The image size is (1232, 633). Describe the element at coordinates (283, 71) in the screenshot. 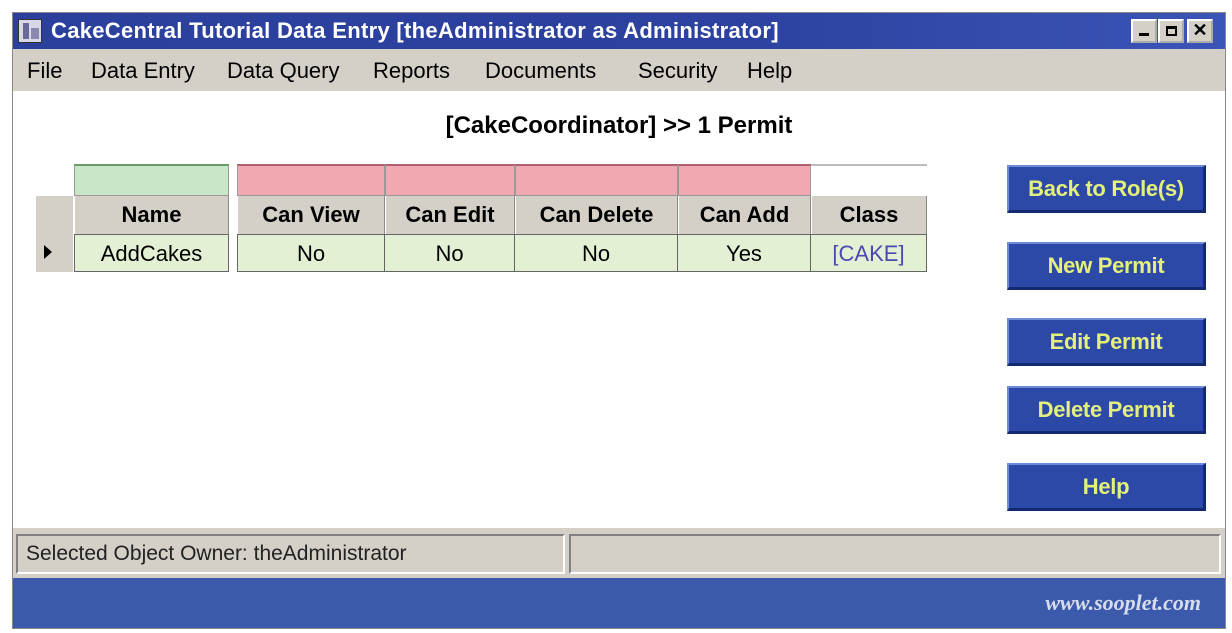

I see `menu-data-query: Data Query` at that location.